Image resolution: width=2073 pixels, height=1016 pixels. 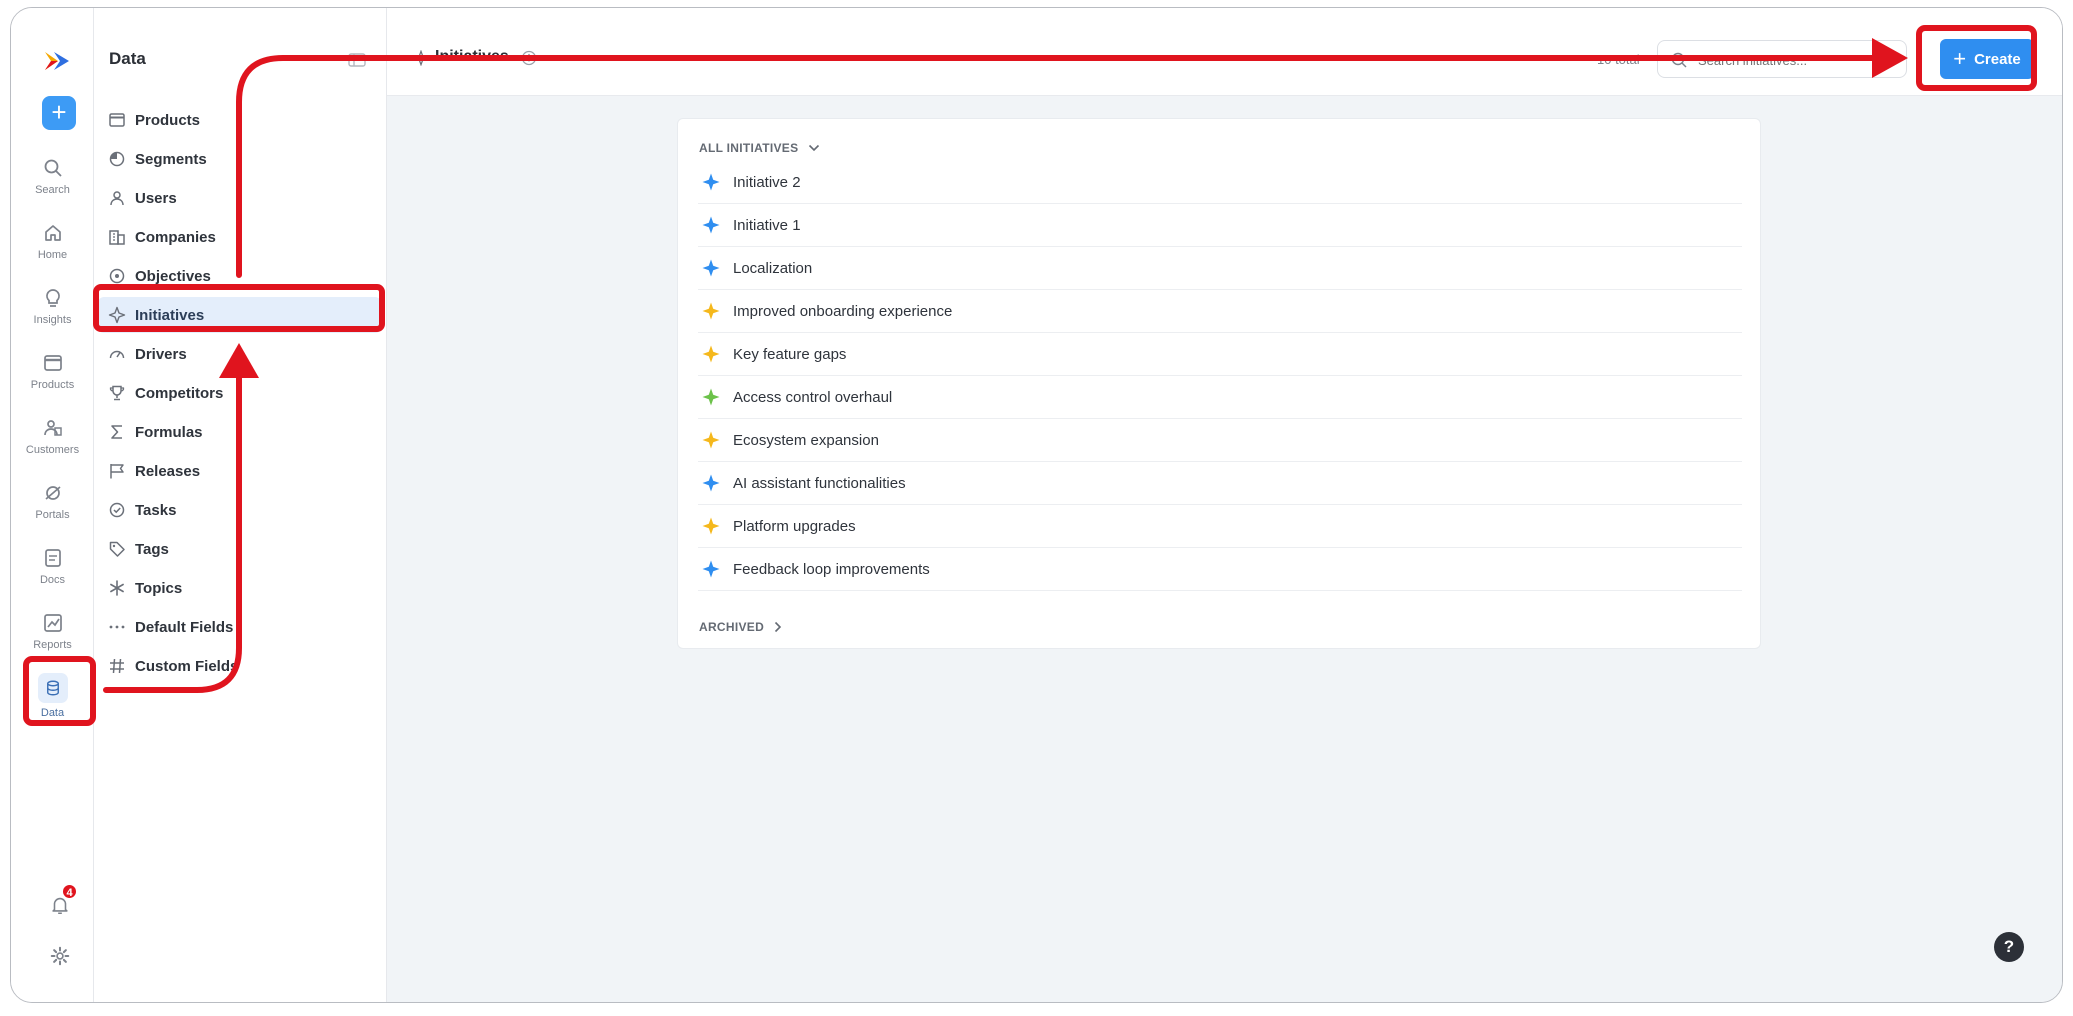 What do you see at coordinates (117, 198) in the screenshot?
I see `user-icon` at bounding box center [117, 198].